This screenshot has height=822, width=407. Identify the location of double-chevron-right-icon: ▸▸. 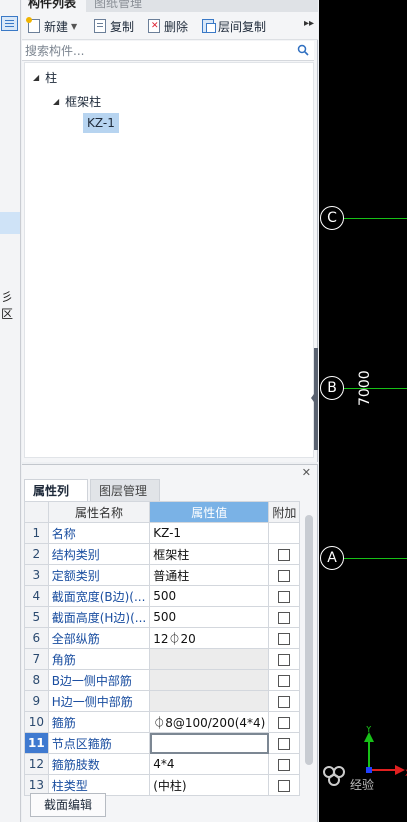
(309, 23).